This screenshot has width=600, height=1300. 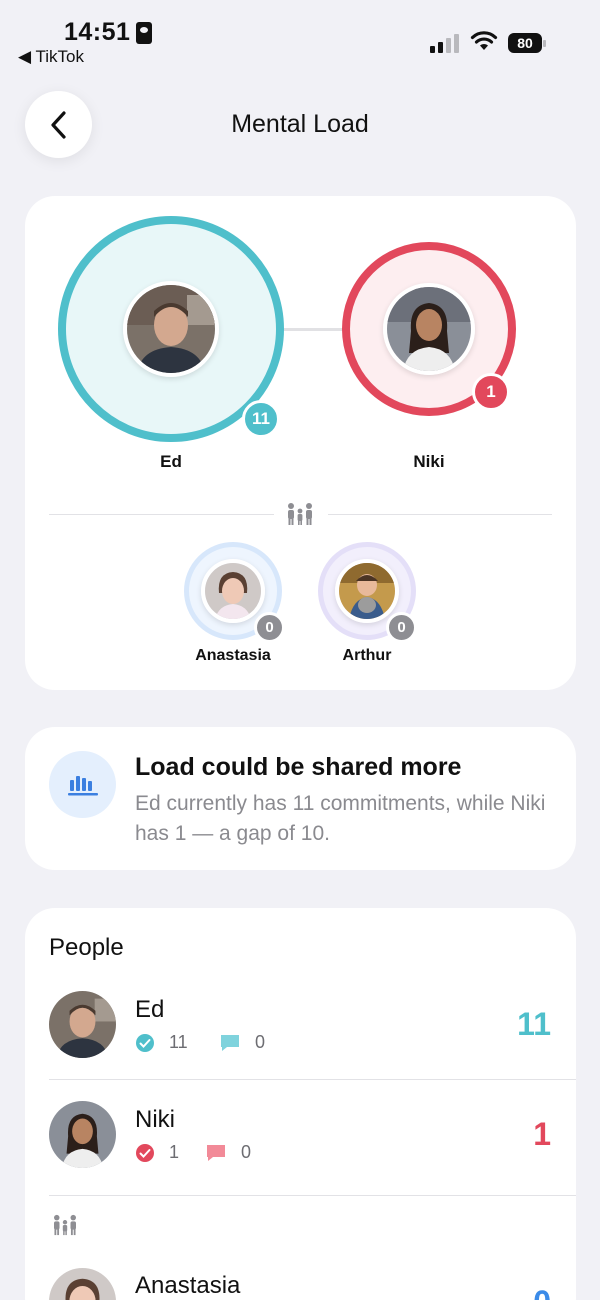 What do you see at coordinates (429, 329) in the screenshot?
I see `niki-avatar` at bounding box center [429, 329].